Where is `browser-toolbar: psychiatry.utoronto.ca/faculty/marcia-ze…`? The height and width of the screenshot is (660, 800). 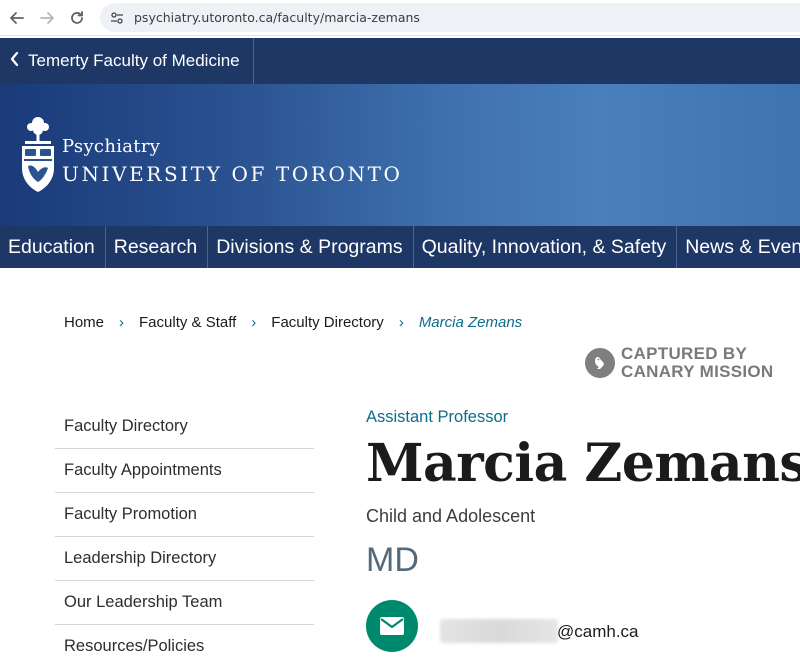 browser-toolbar: psychiatry.utoronto.ca/faculty/marcia-ze… is located at coordinates (400, 18).